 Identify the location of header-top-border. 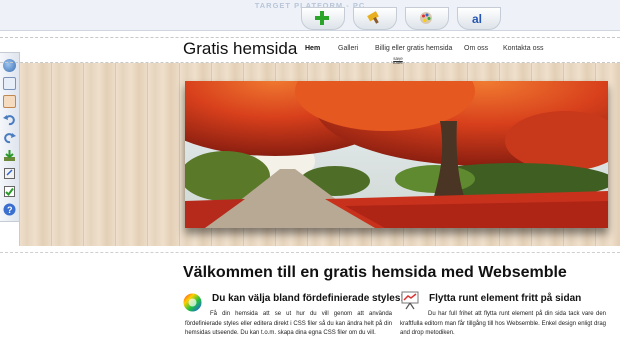
(310, 37).